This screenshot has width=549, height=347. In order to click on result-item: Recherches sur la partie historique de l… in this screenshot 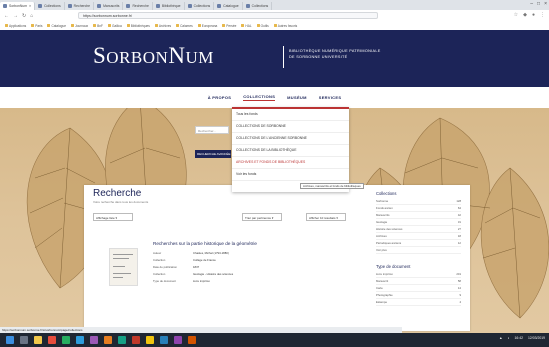, I will do `click(233, 268)`.